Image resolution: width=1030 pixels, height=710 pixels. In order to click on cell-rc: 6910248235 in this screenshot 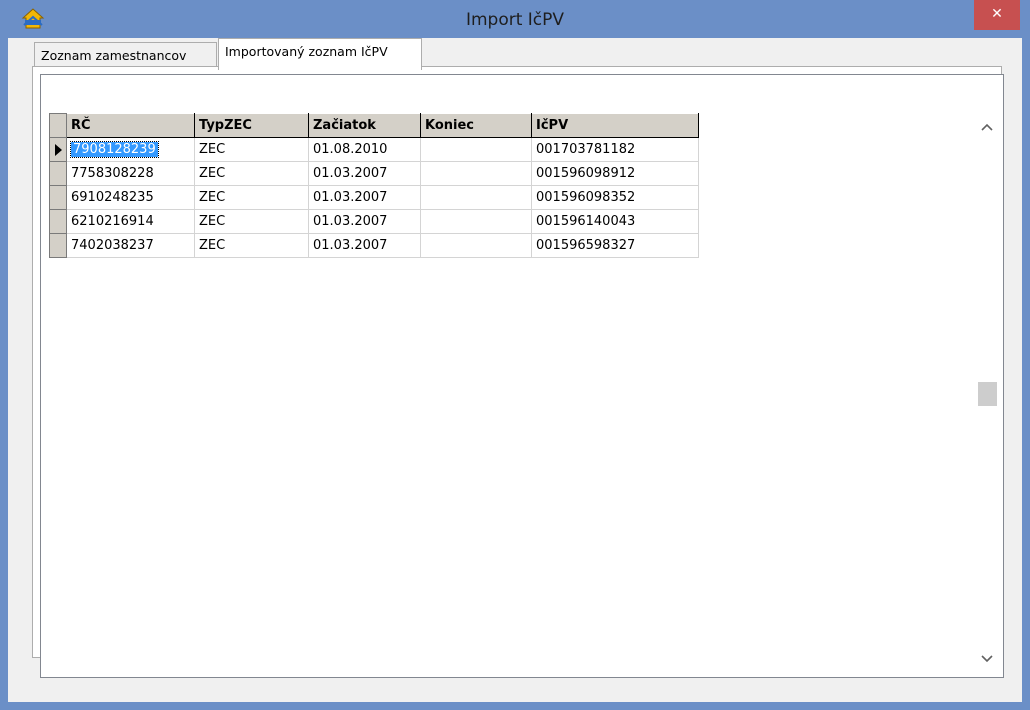, I will do `click(130, 197)`.